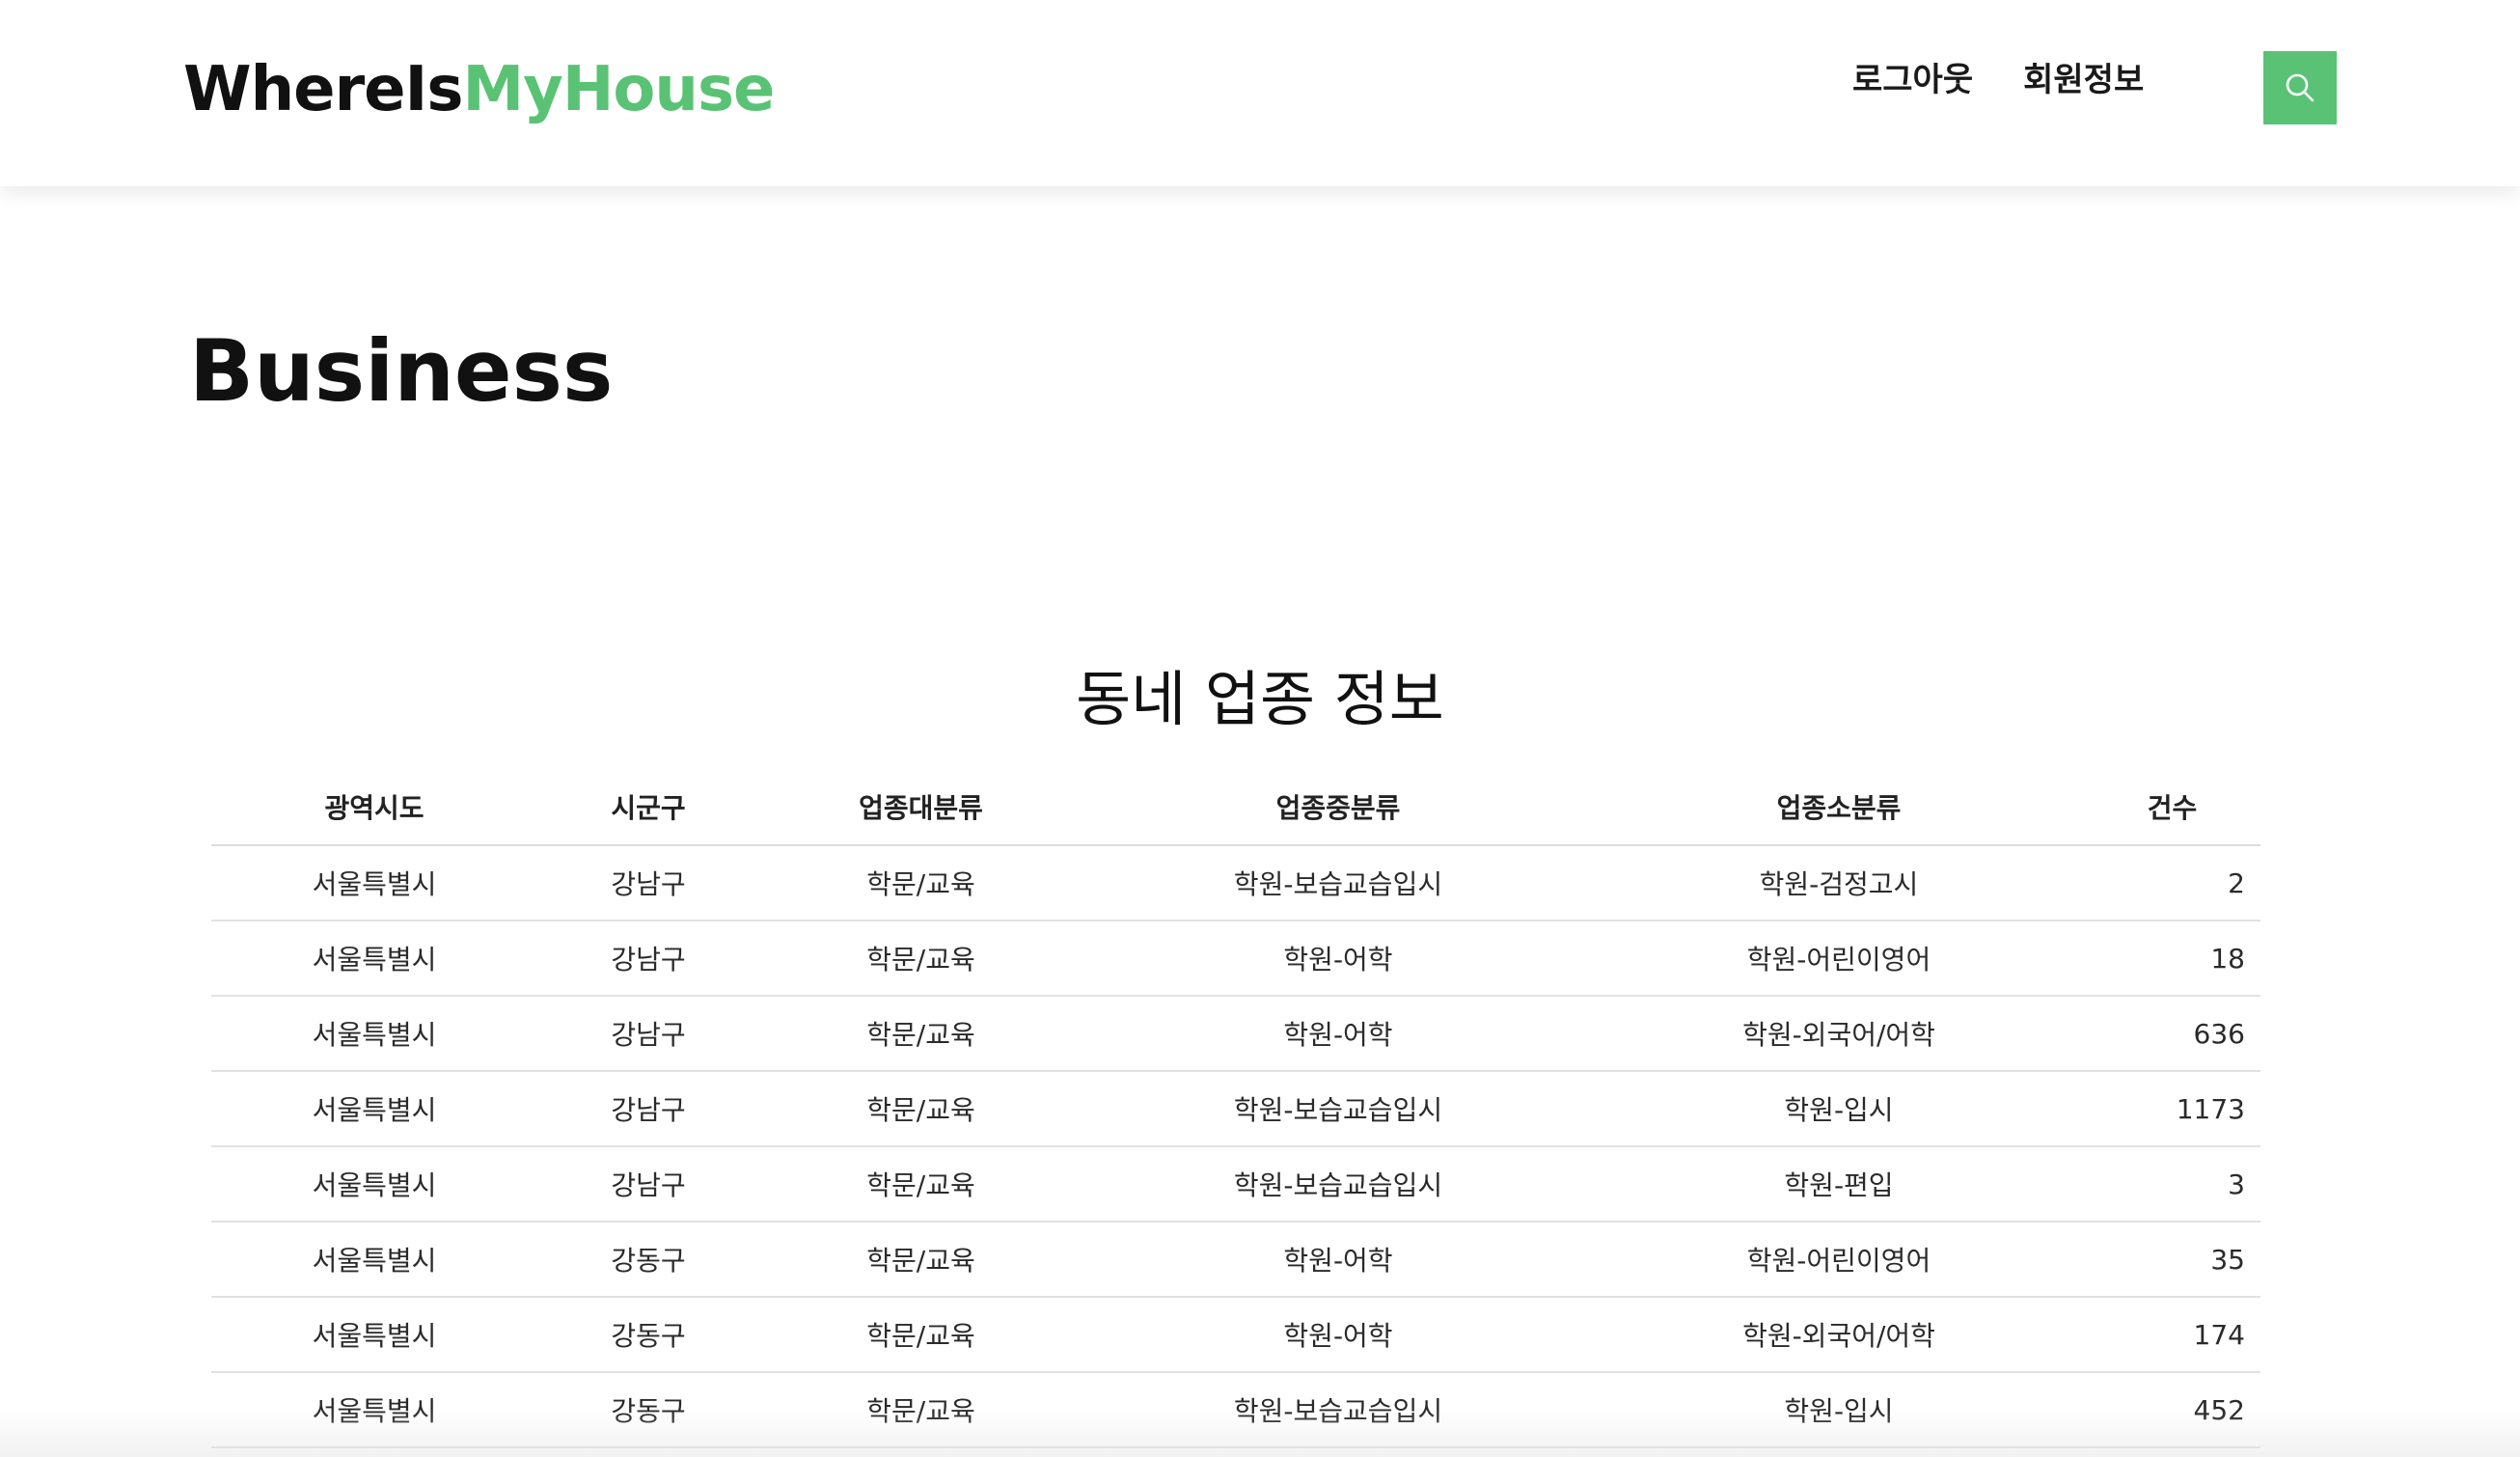  Describe the element at coordinates (1913, 80) in the screenshot. I see `nav-logout-link: 로그아웃` at that location.